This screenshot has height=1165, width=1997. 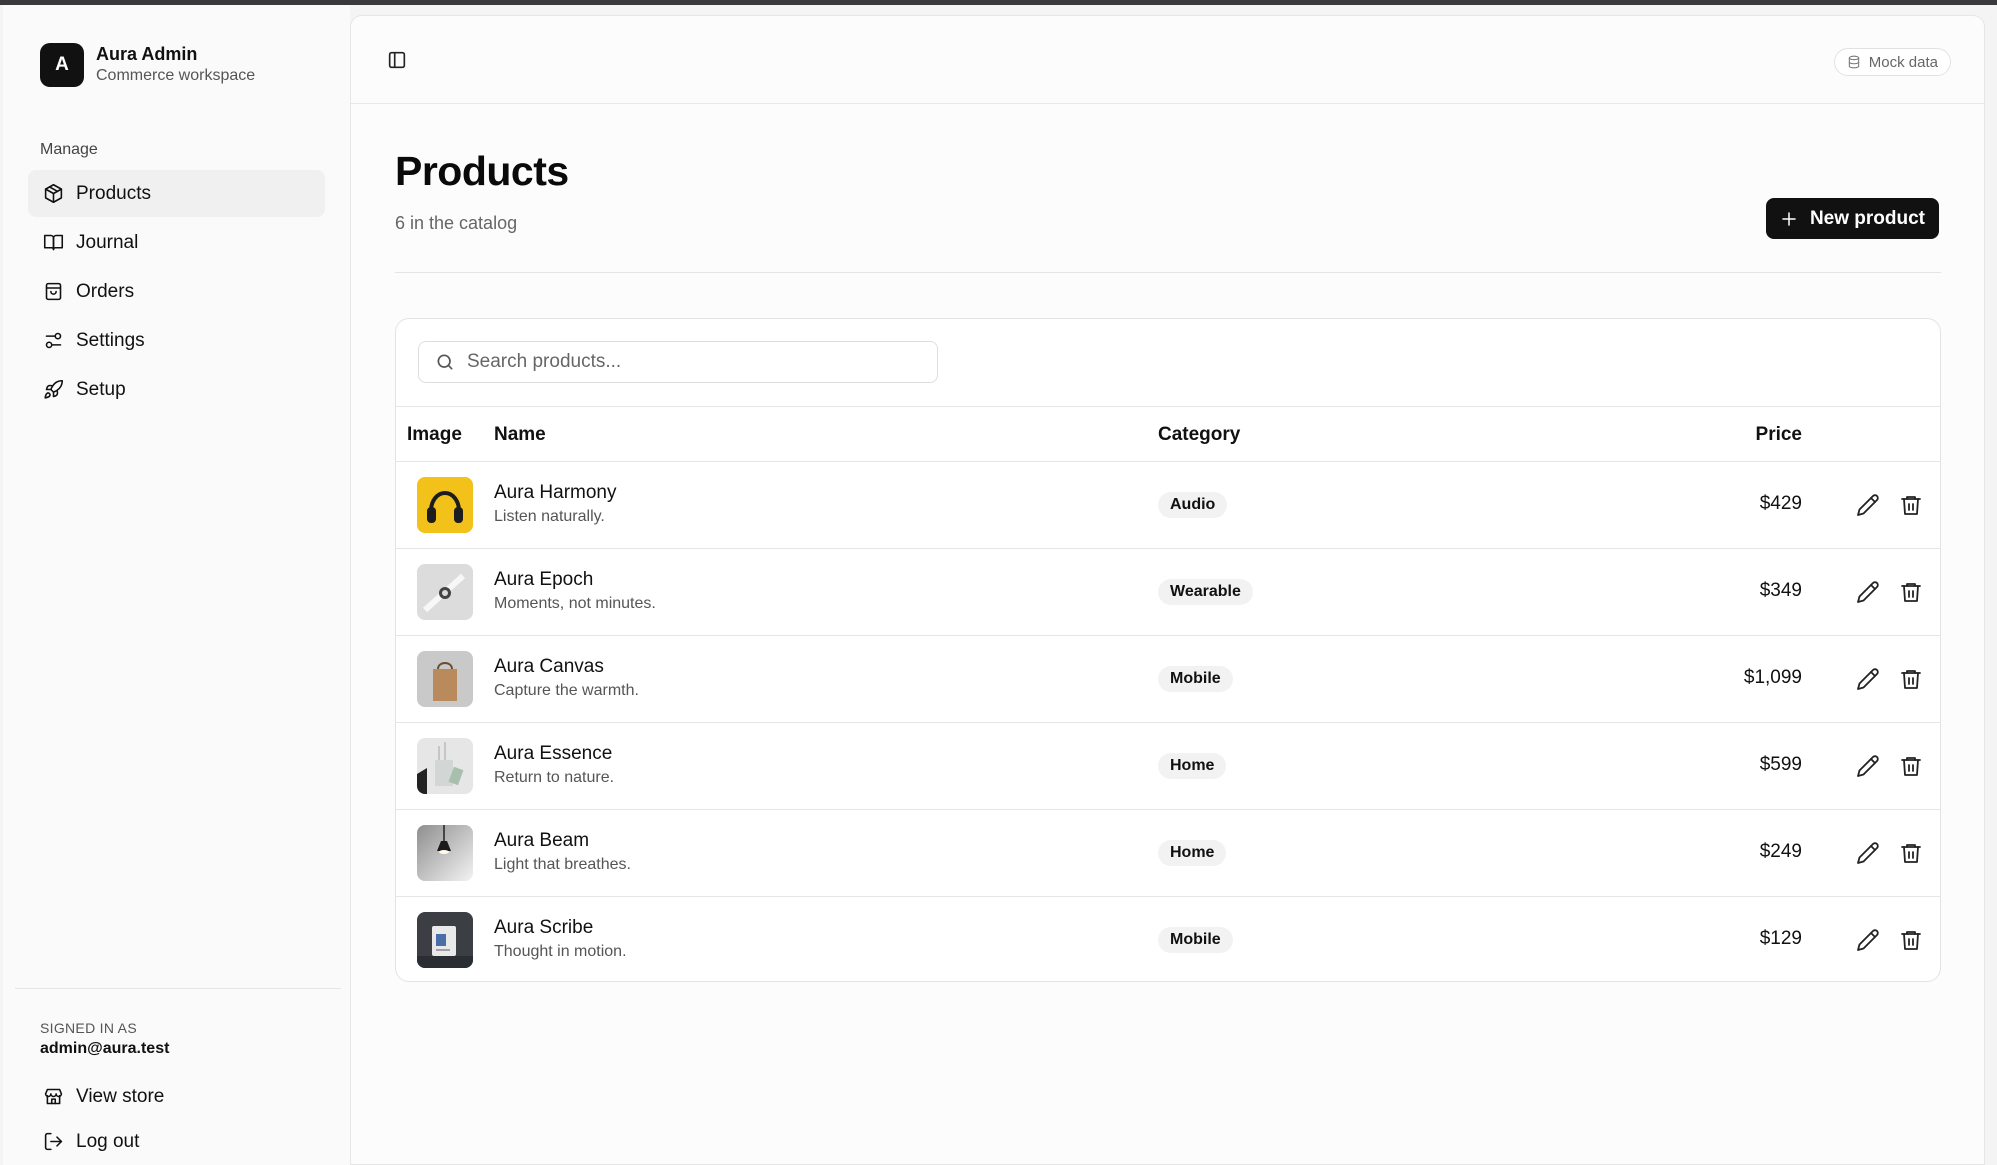 I want to click on product-price: $129, so click(x=1780, y=938).